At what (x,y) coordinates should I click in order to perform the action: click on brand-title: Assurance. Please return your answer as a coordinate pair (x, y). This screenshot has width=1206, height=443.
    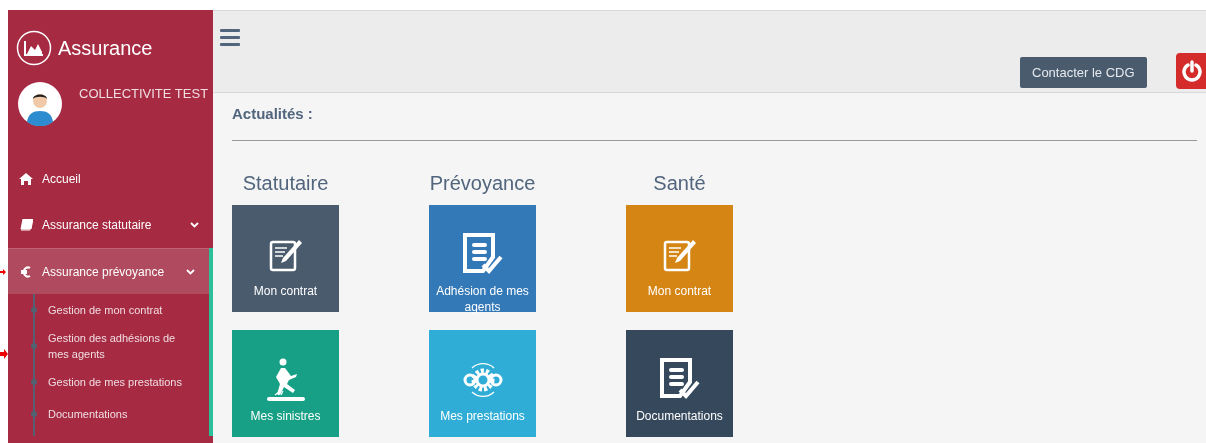
    Looking at the image, I should click on (105, 48).